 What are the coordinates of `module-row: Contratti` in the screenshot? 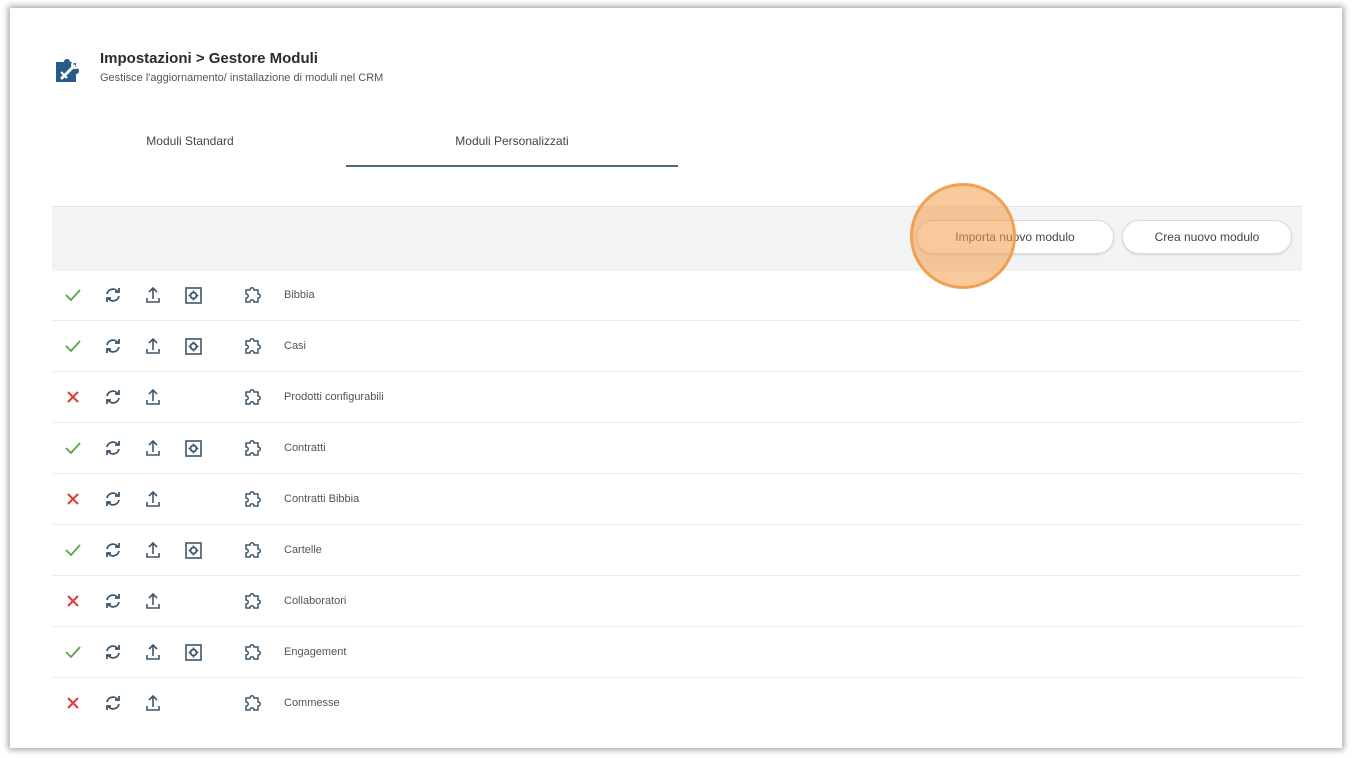 It's located at (677, 448).